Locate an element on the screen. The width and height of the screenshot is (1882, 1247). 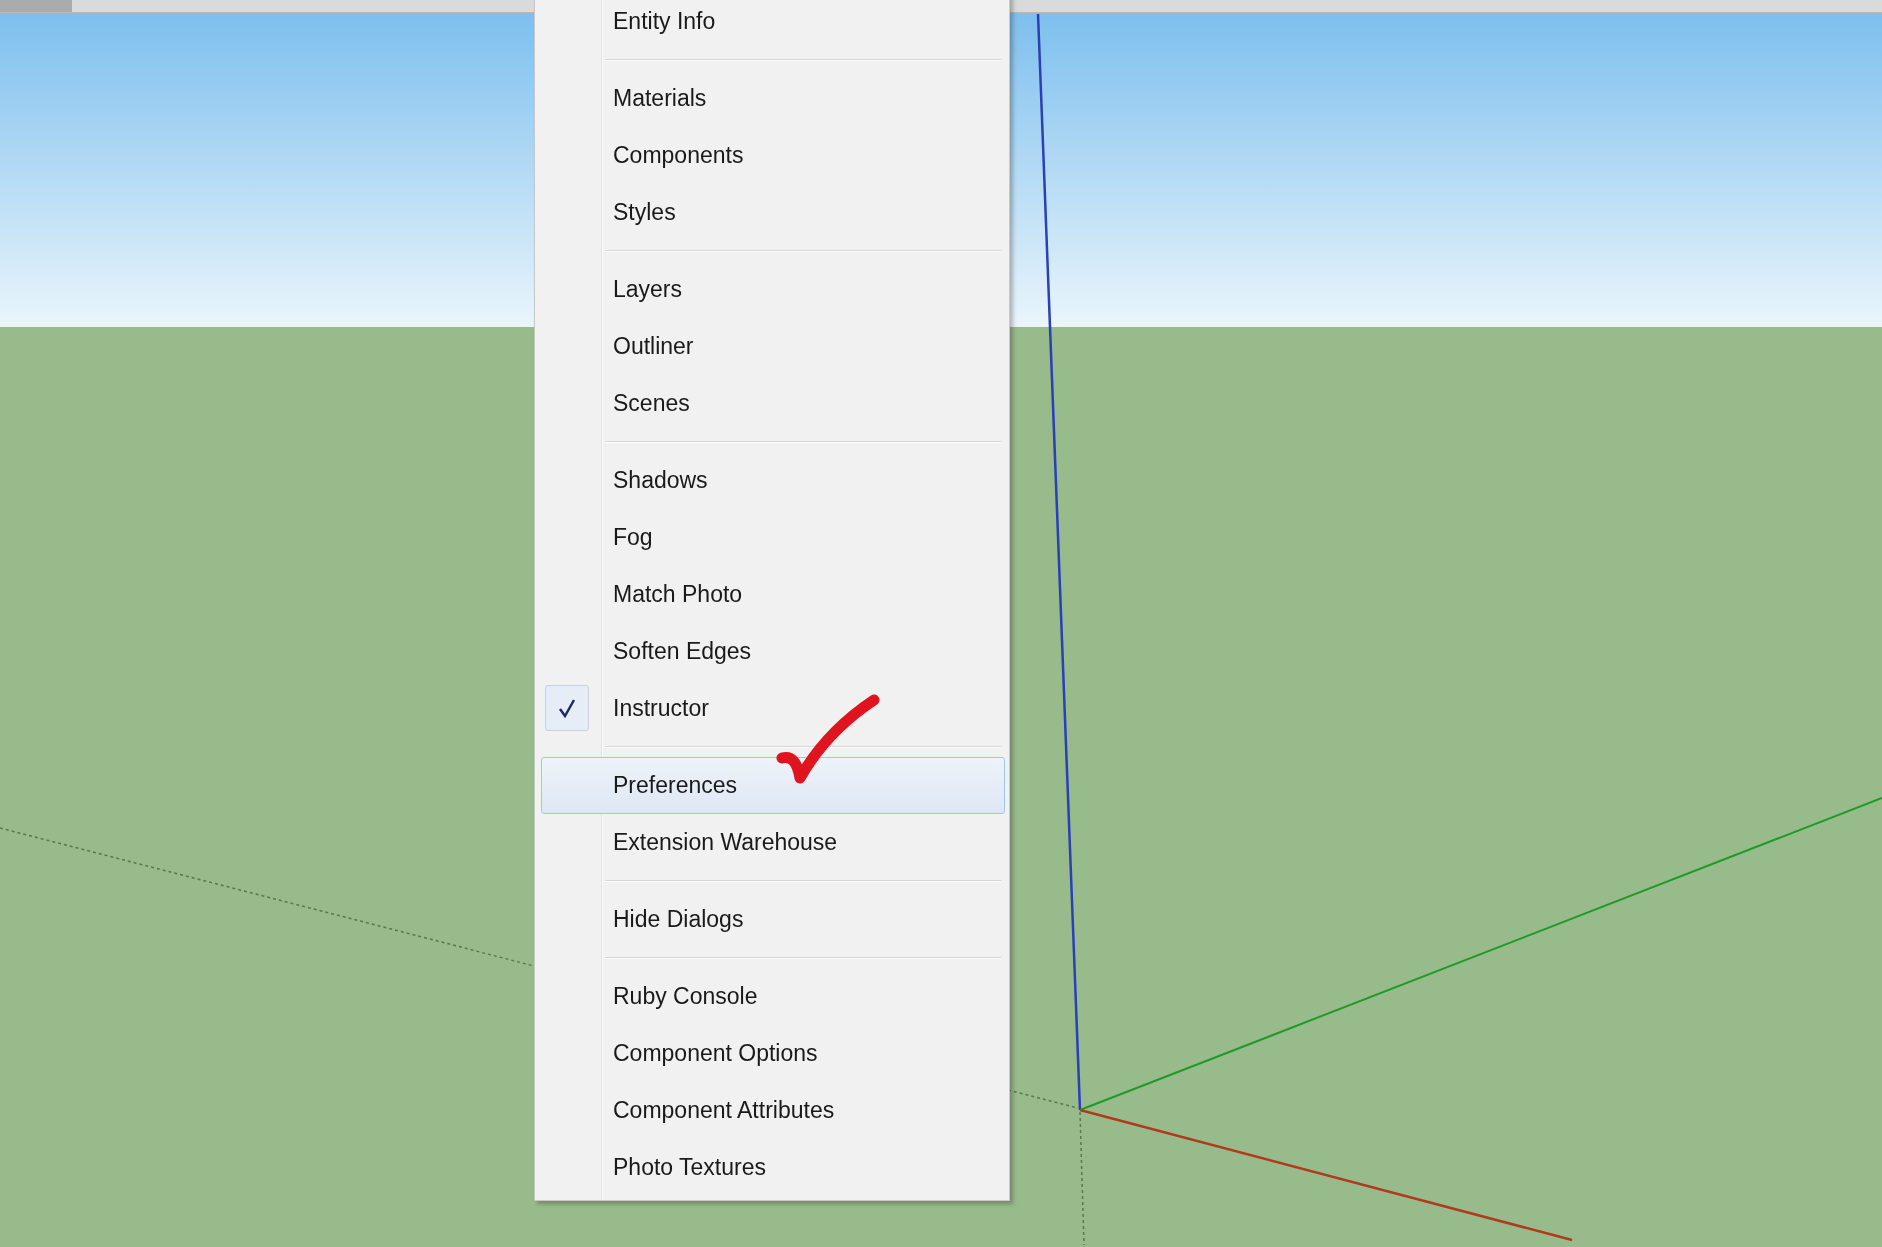
menu-item: Materials is located at coordinates (772, 98).